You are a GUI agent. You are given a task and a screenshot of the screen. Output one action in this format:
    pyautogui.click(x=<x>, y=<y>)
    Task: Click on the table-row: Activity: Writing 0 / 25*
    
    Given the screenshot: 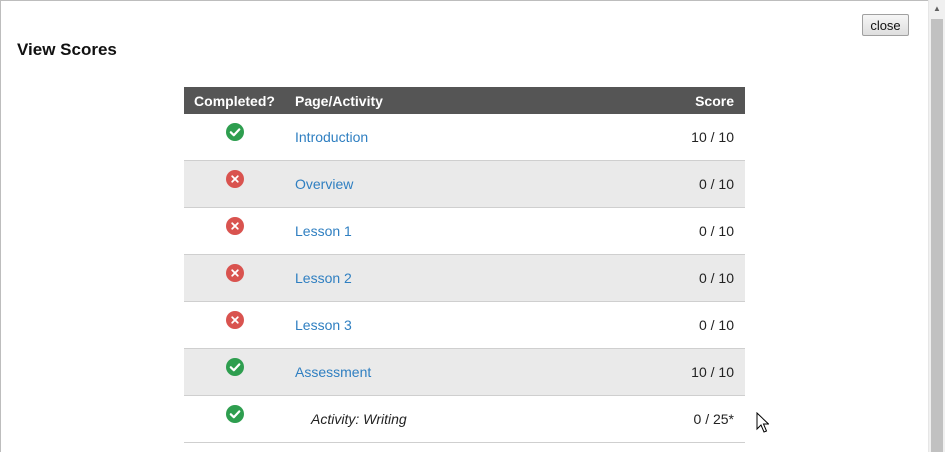 What is the action you would take?
    pyautogui.click(x=464, y=419)
    